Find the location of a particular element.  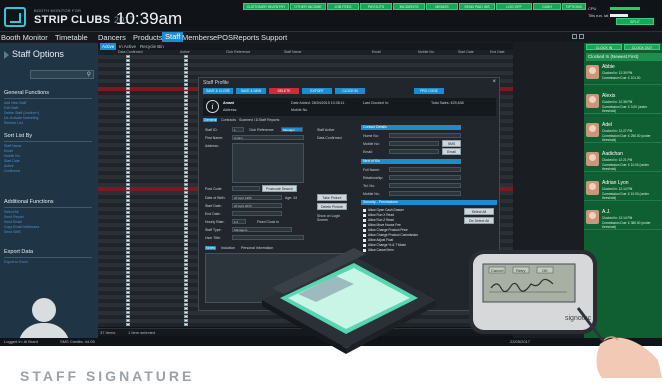

split-button: SPLIT is located at coordinates (635, 21).